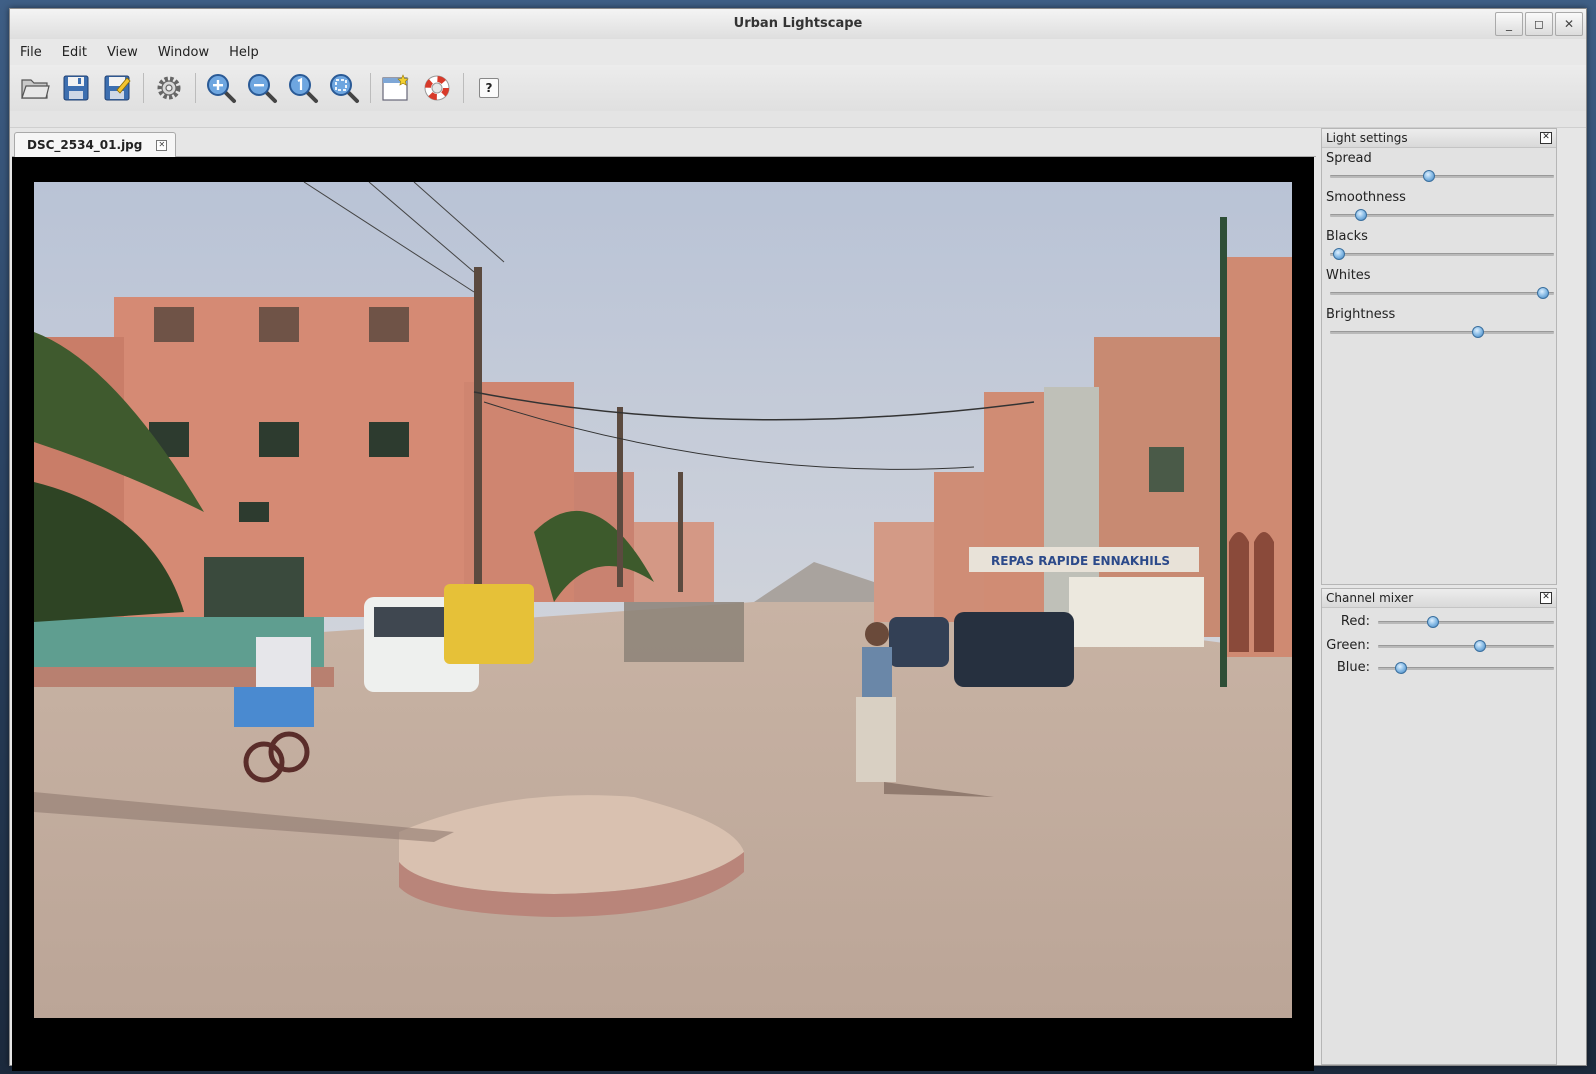 This screenshot has height=1074, width=1596. I want to click on zoom-fit-button, so click(344, 88).